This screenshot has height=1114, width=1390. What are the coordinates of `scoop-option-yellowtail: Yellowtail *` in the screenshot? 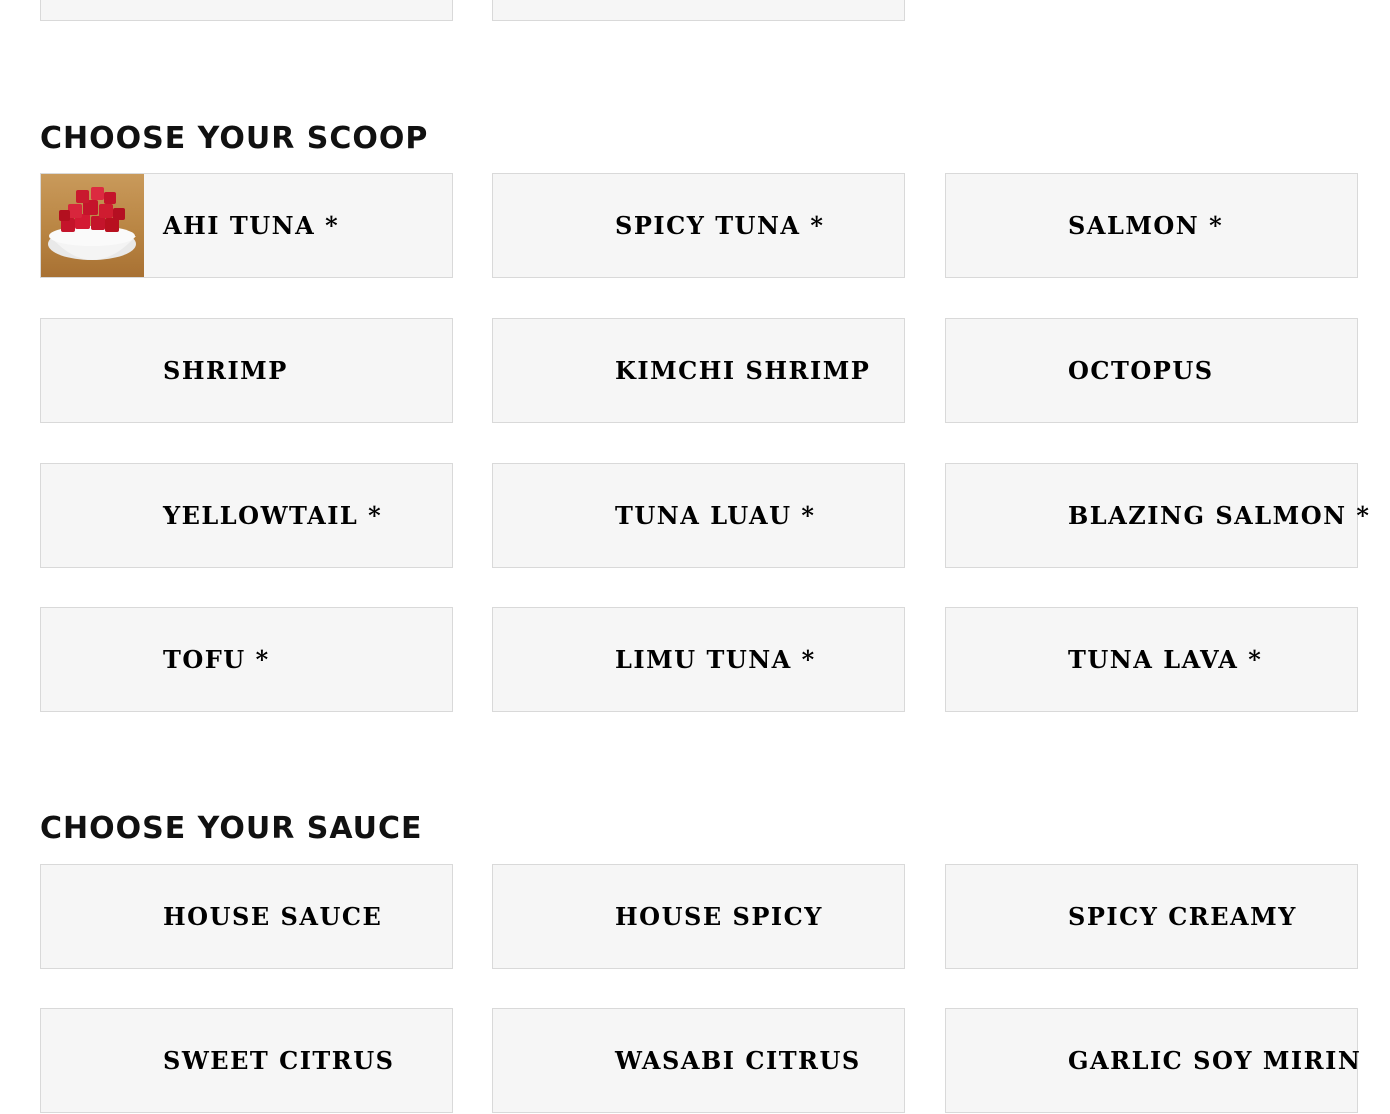 It's located at (246, 515).